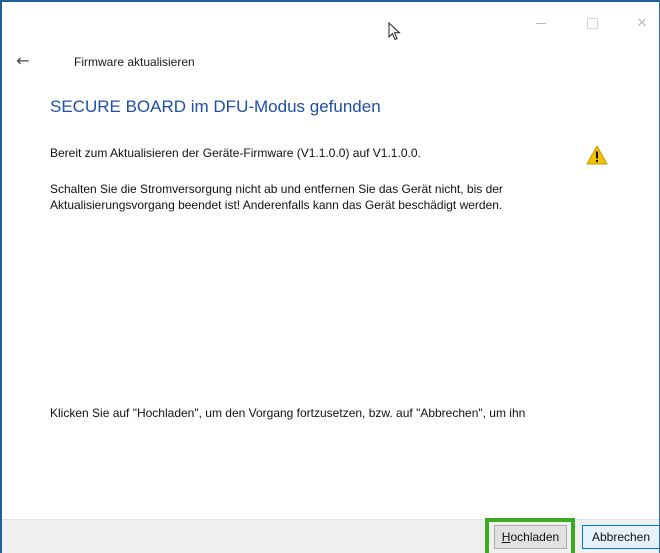 The height and width of the screenshot is (553, 660). What do you see at coordinates (134, 62) in the screenshot?
I see `page-title: Firmware aktualisieren` at bounding box center [134, 62].